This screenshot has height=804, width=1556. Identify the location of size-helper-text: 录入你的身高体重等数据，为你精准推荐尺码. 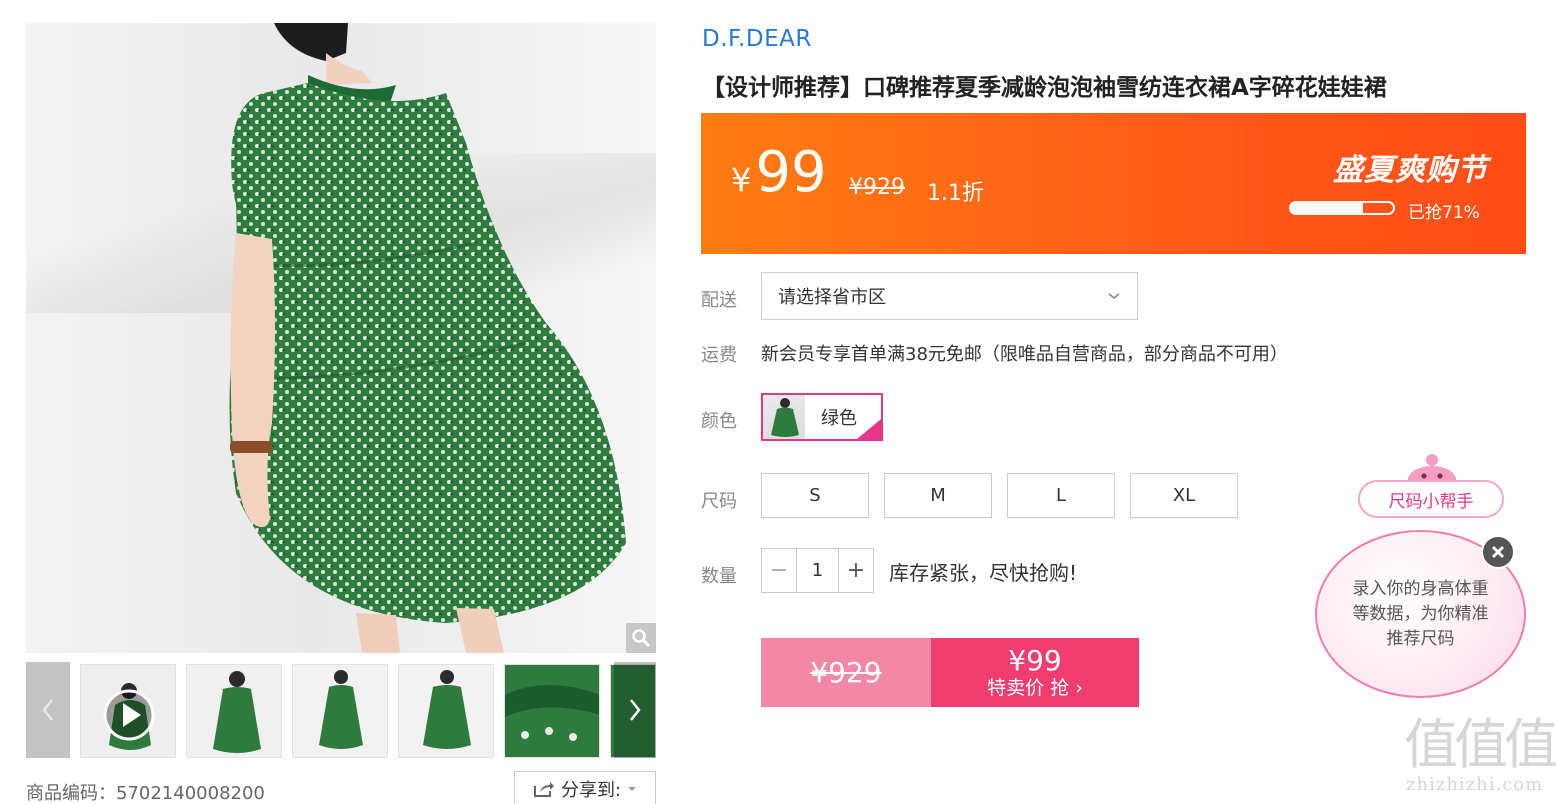
(1420, 613).